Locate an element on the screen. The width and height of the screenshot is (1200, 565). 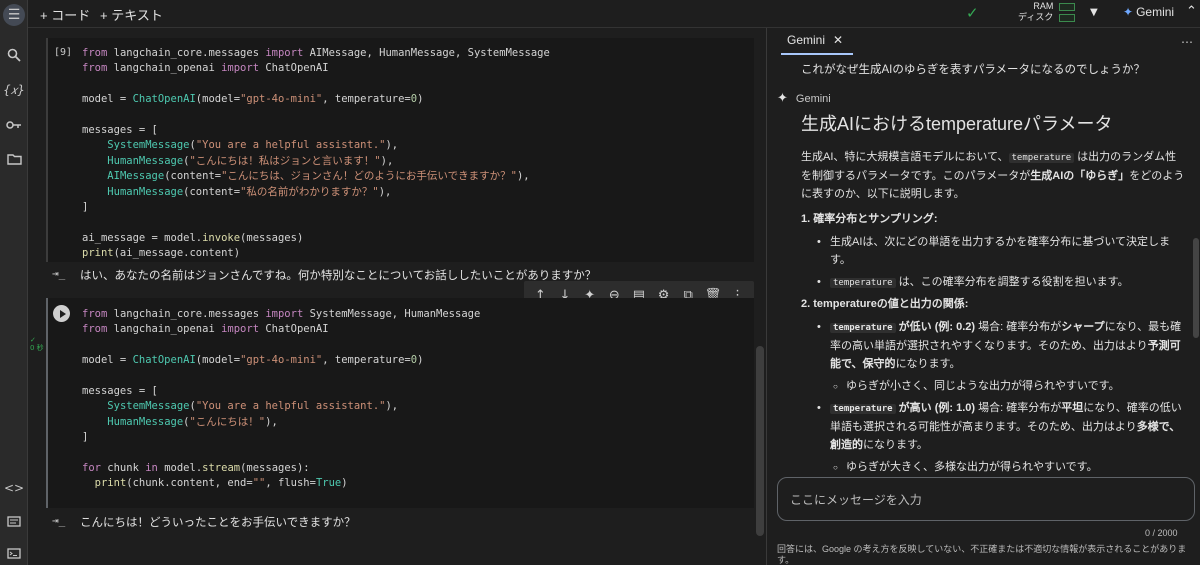
tab-label: Gemini is located at coordinates (806, 40).